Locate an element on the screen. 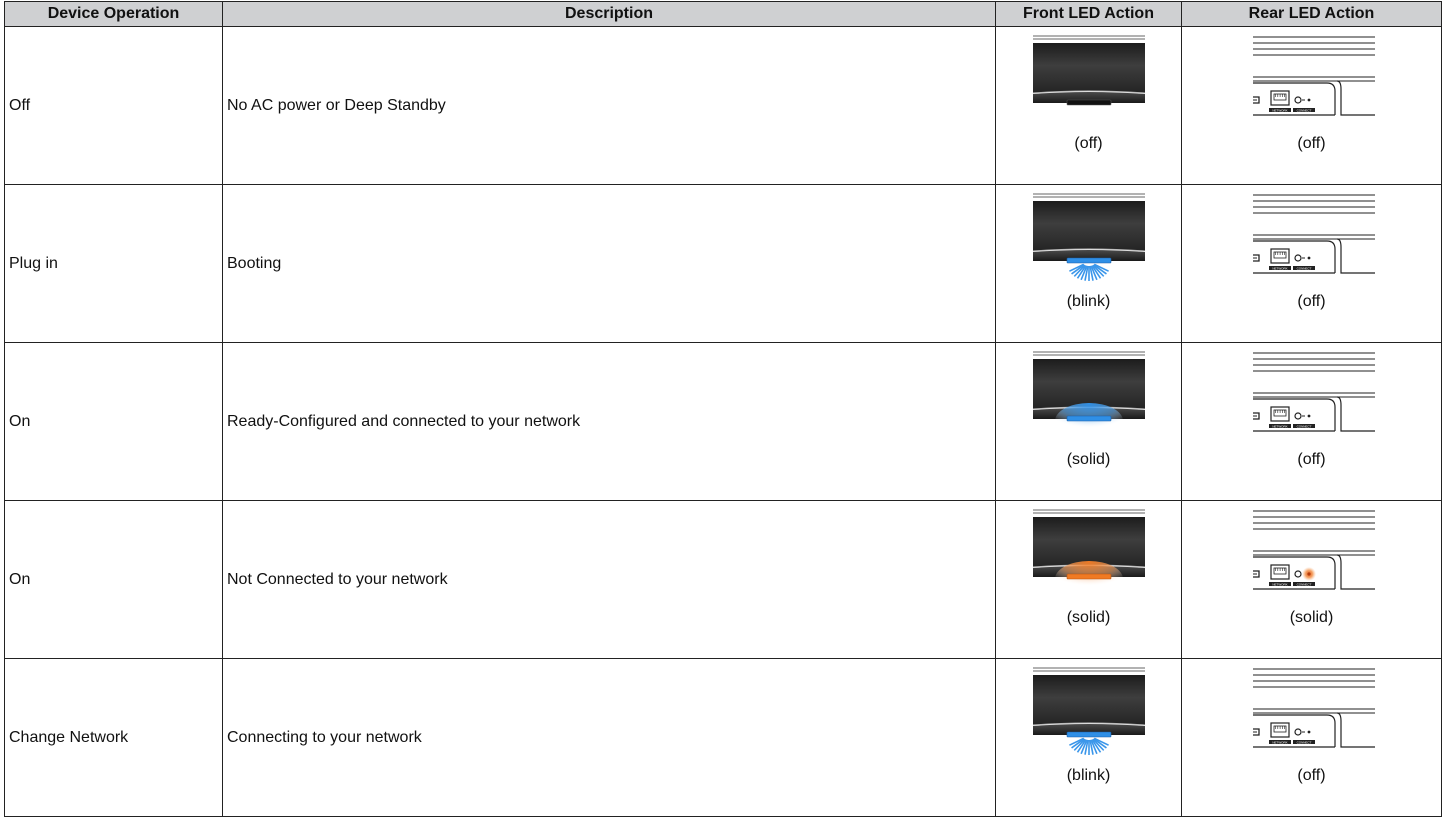  description-cell: Booting is located at coordinates (609, 263).